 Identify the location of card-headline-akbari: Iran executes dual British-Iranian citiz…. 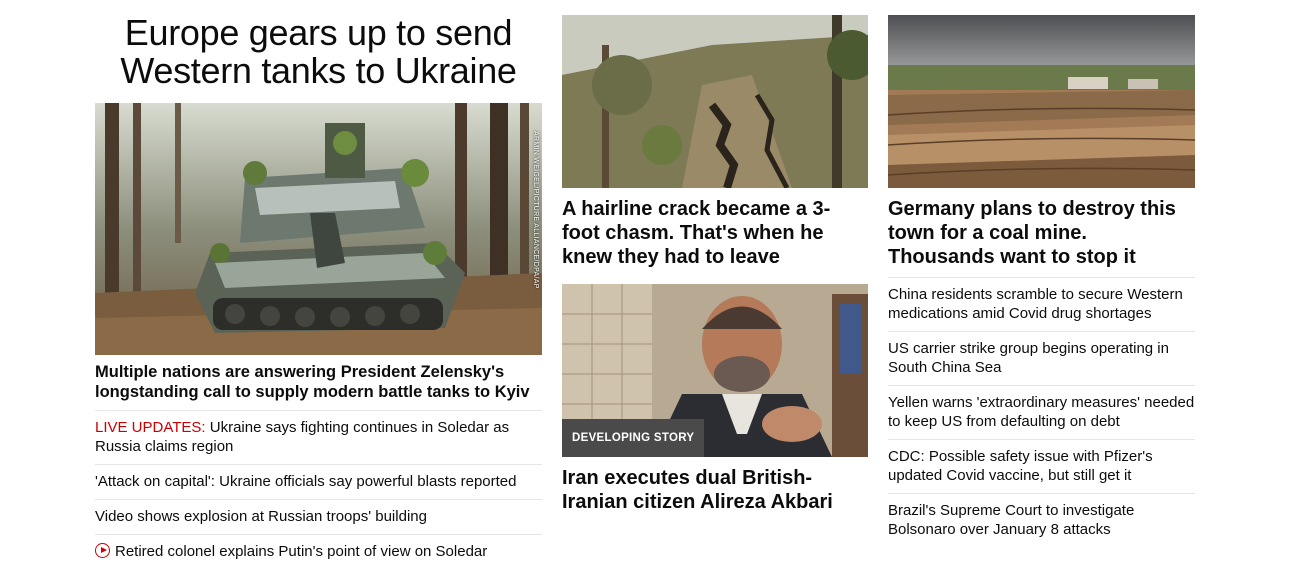
(715, 490).